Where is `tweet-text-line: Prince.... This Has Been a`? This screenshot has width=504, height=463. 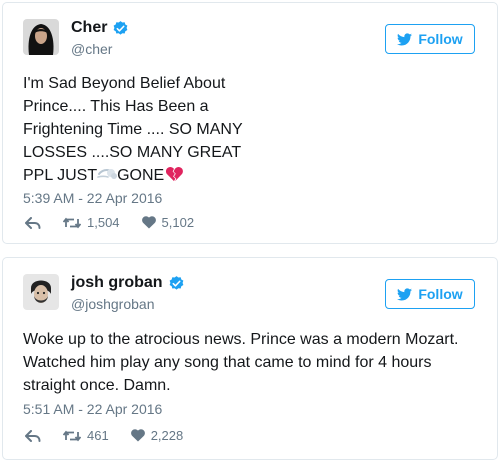 tweet-text-line: Prince.... This Has Been a is located at coordinates (116, 106).